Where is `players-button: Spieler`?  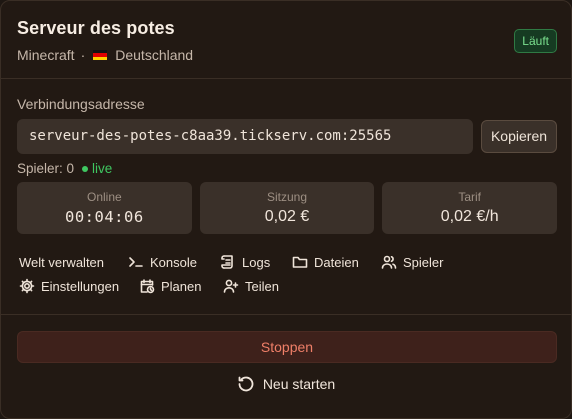 players-button: Spieler is located at coordinates (412, 262).